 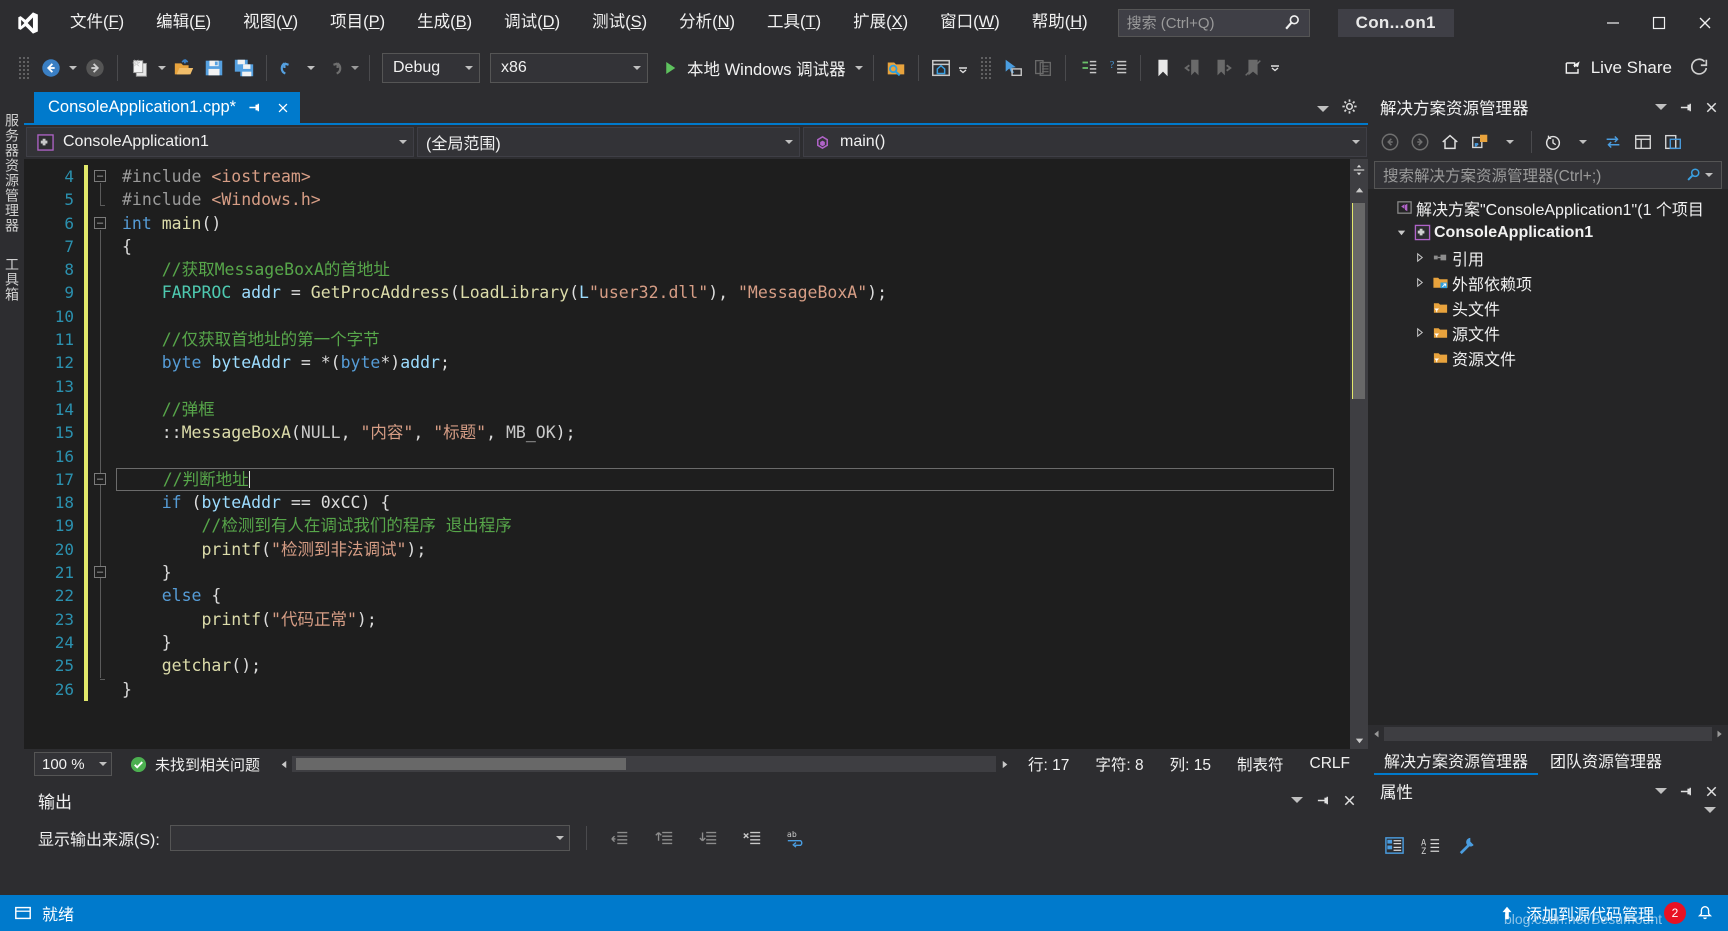 I want to click on start-debugging-dropdown, so click(x=859, y=68).